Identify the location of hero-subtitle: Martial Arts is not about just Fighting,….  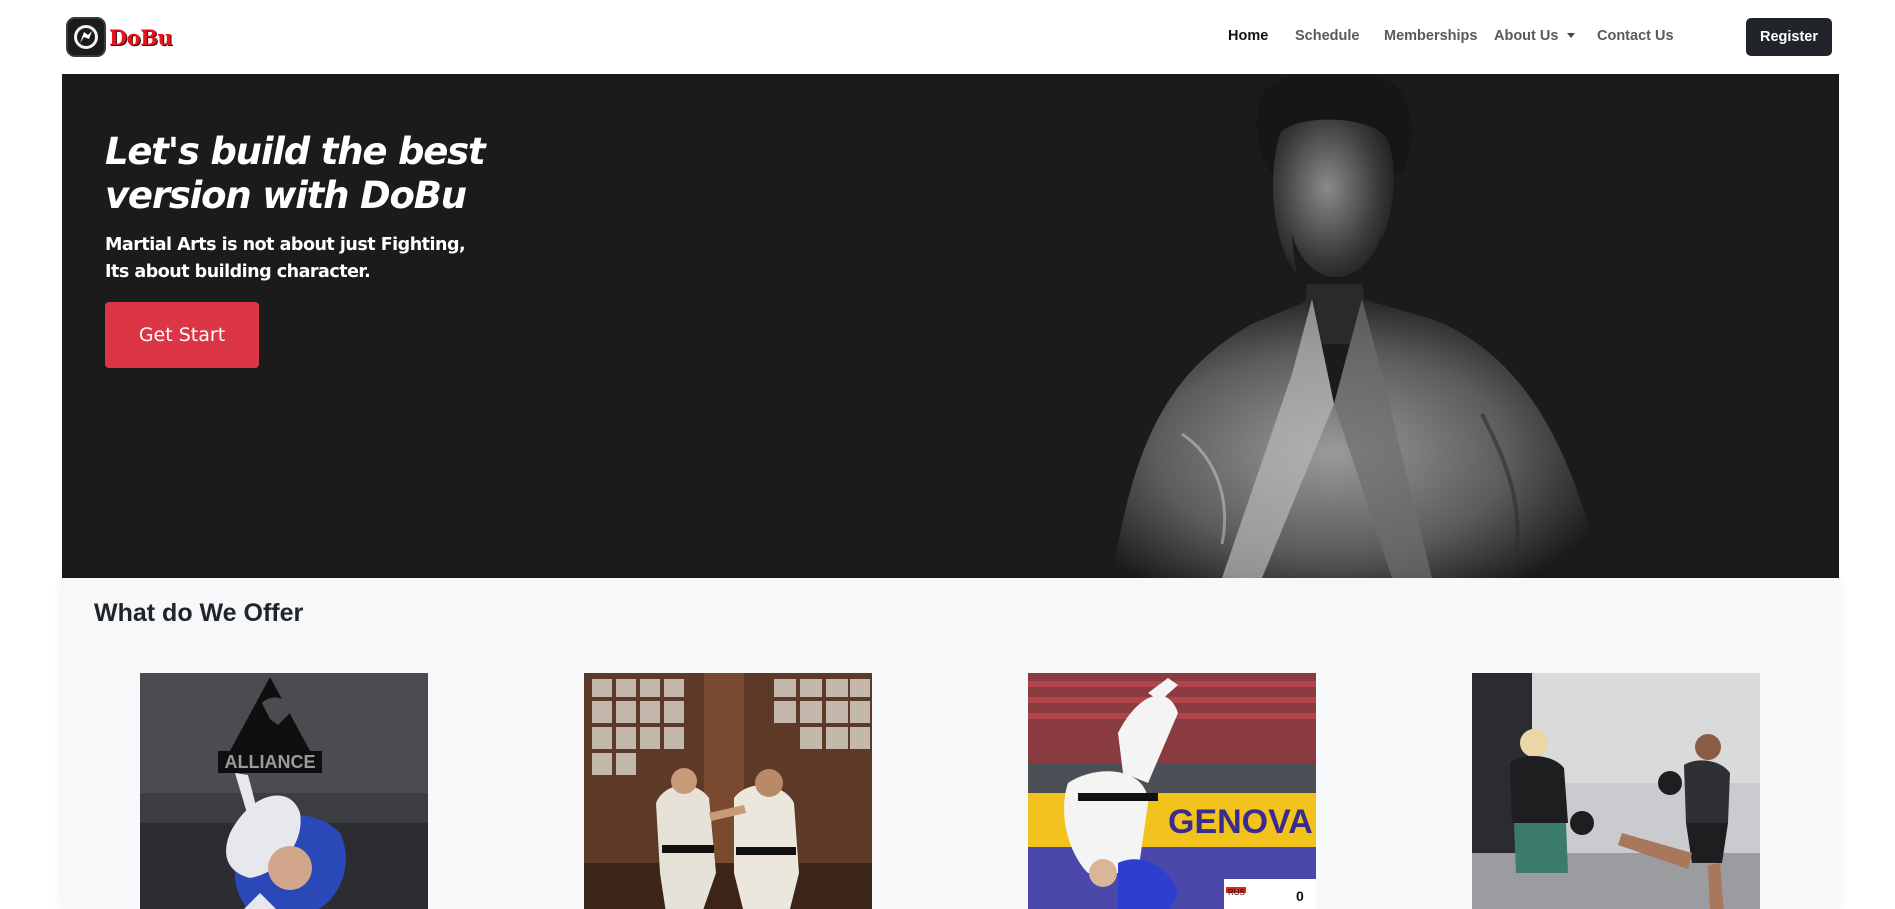
(305, 259).